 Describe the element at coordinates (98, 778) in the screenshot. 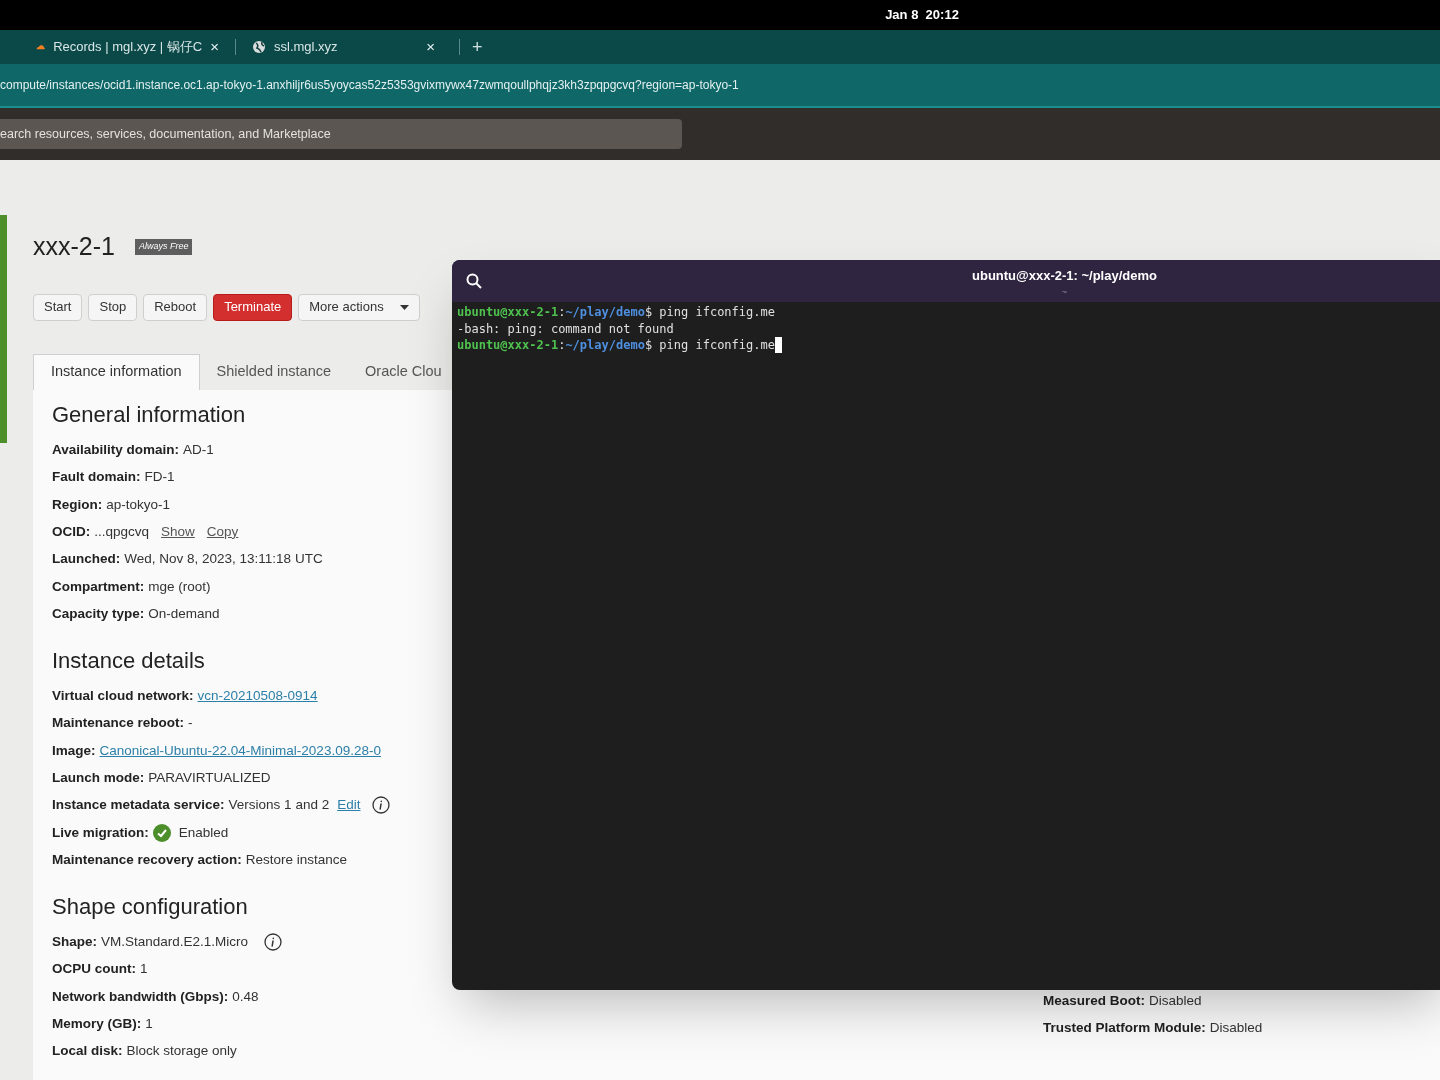

I see `field-label: Launch mode:` at that location.